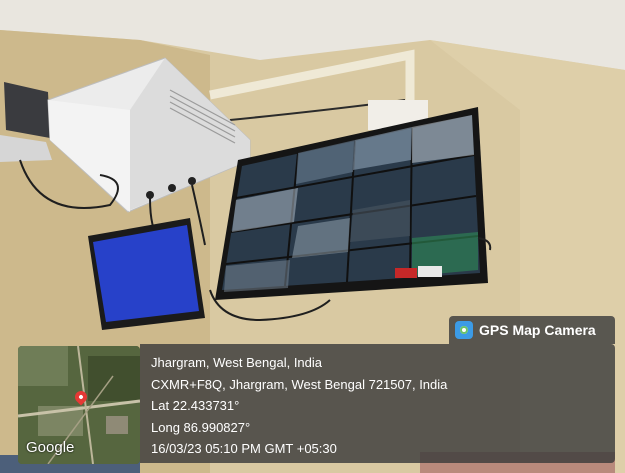 The height and width of the screenshot is (473, 625). What do you see at coordinates (244, 449) in the screenshot?
I see `location-timestamp: 16/03/23 05:10 PM GMT +05:30` at bounding box center [244, 449].